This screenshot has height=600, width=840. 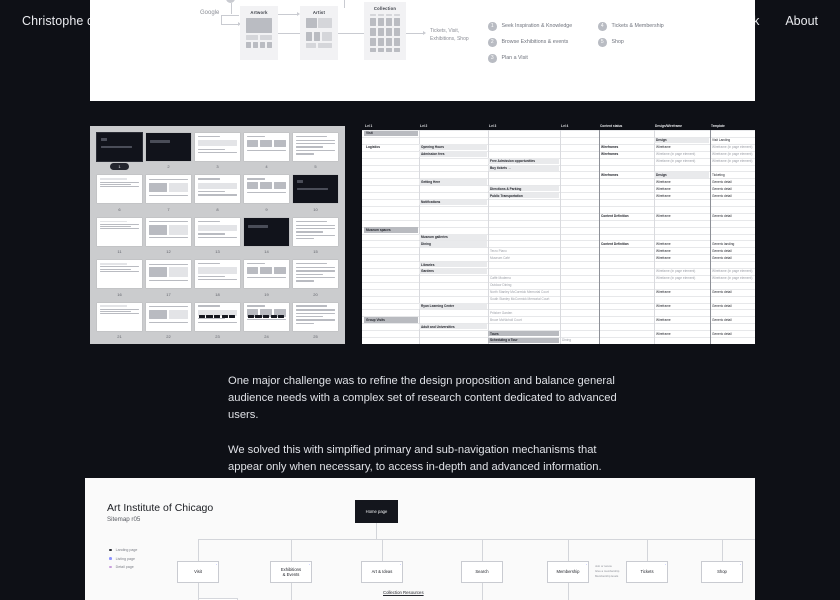 What do you see at coordinates (259, 33) in the screenshot?
I see `wireframe-card-artwork: Artwork` at bounding box center [259, 33].